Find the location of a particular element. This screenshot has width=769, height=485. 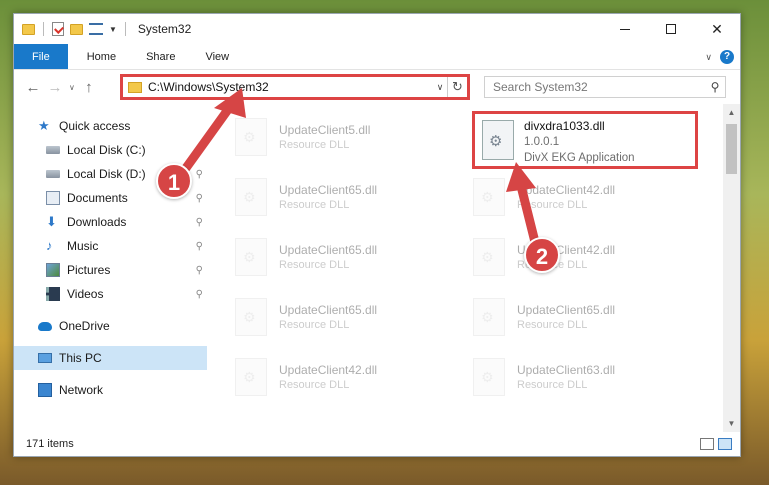

file-tile: UpdateClient5.dll Resource DLL is located at coordinates (340, 137).